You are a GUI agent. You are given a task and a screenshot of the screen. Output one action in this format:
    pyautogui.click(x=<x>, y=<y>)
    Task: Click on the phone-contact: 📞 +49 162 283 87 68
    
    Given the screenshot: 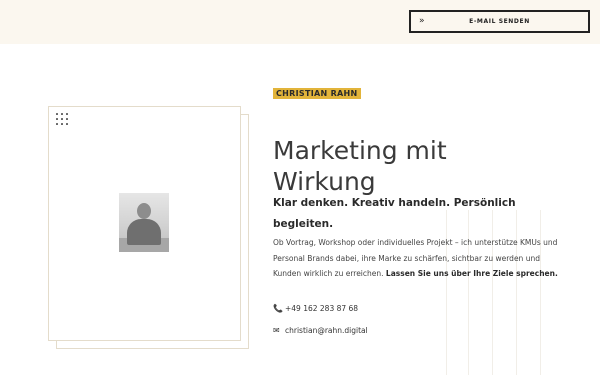 What is the action you would take?
    pyautogui.click(x=315, y=308)
    